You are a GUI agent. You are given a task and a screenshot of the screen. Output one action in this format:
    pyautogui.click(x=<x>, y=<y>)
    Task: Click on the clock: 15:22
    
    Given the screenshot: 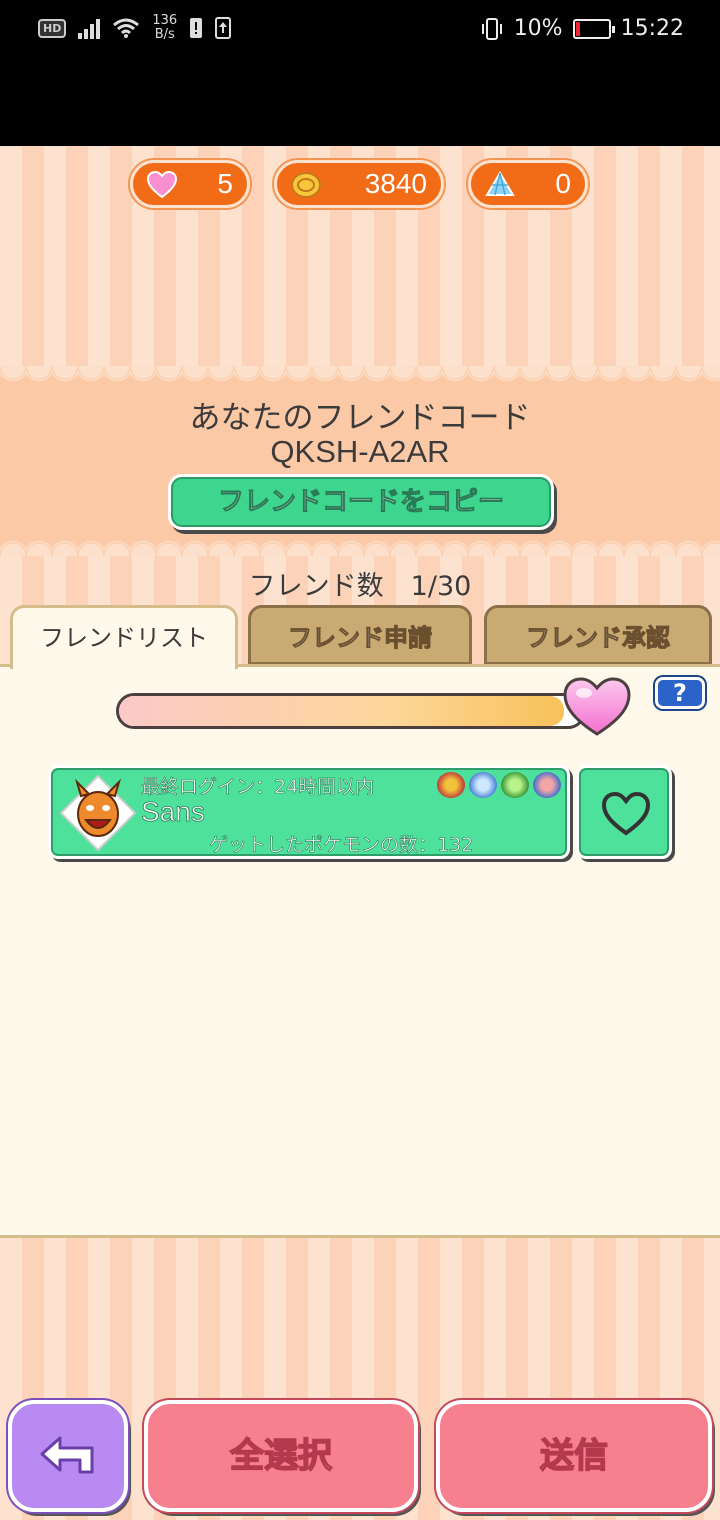 What is the action you would take?
    pyautogui.click(x=652, y=28)
    